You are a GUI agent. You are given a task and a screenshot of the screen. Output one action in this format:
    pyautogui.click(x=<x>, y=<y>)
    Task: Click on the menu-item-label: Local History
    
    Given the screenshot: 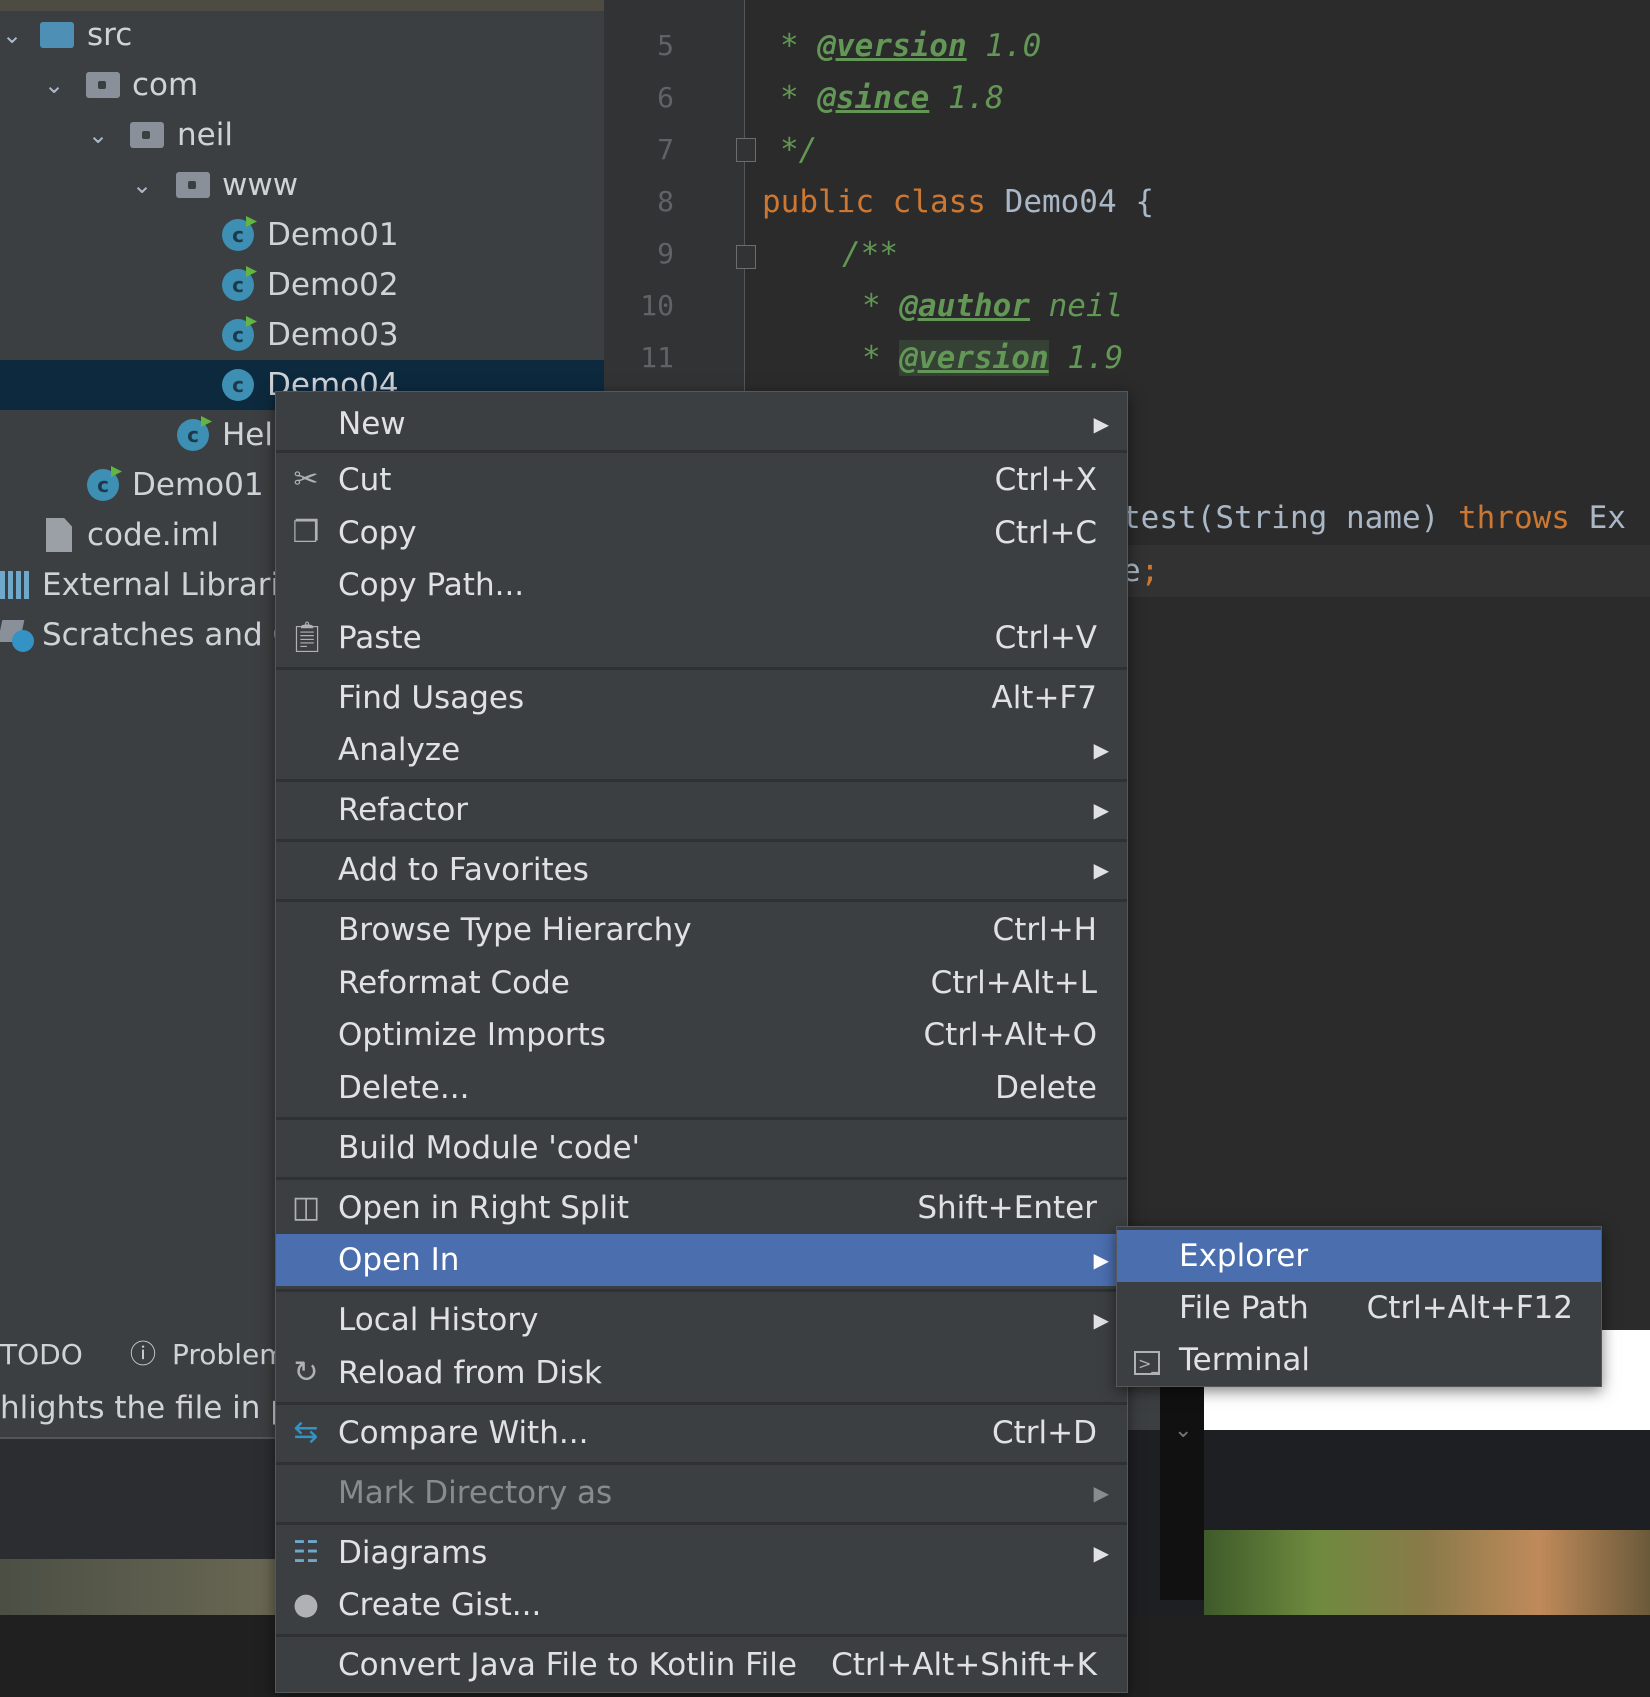 What is the action you would take?
    pyautogui.click(x=438, y=1320)
    